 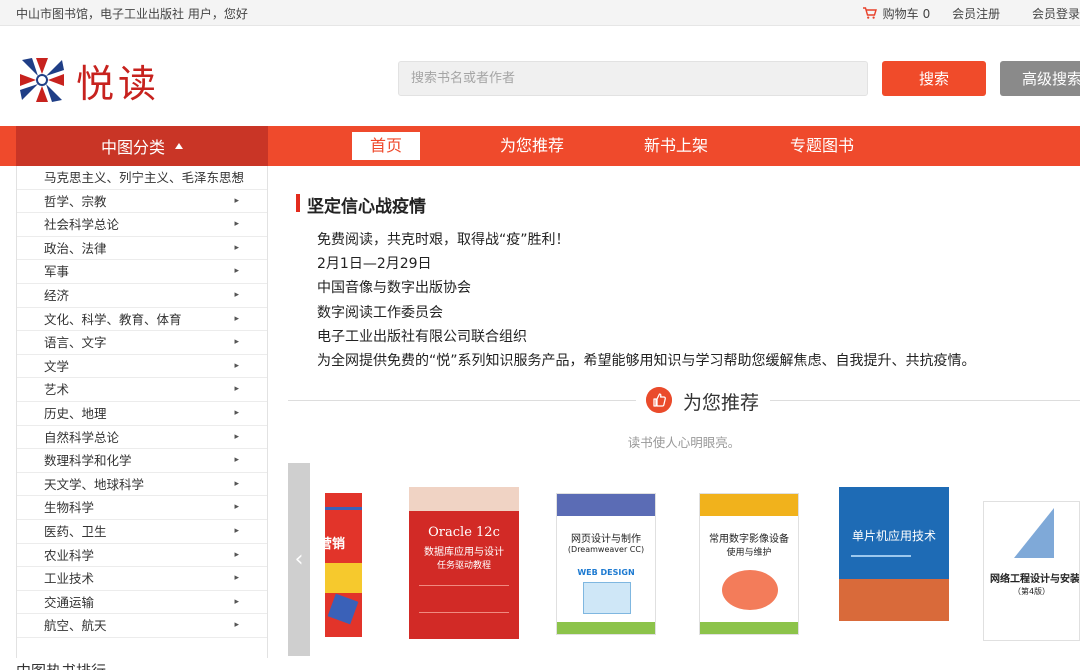 I want to click on category-item-label: 数理科学和化学, so click(x=88, y=461).